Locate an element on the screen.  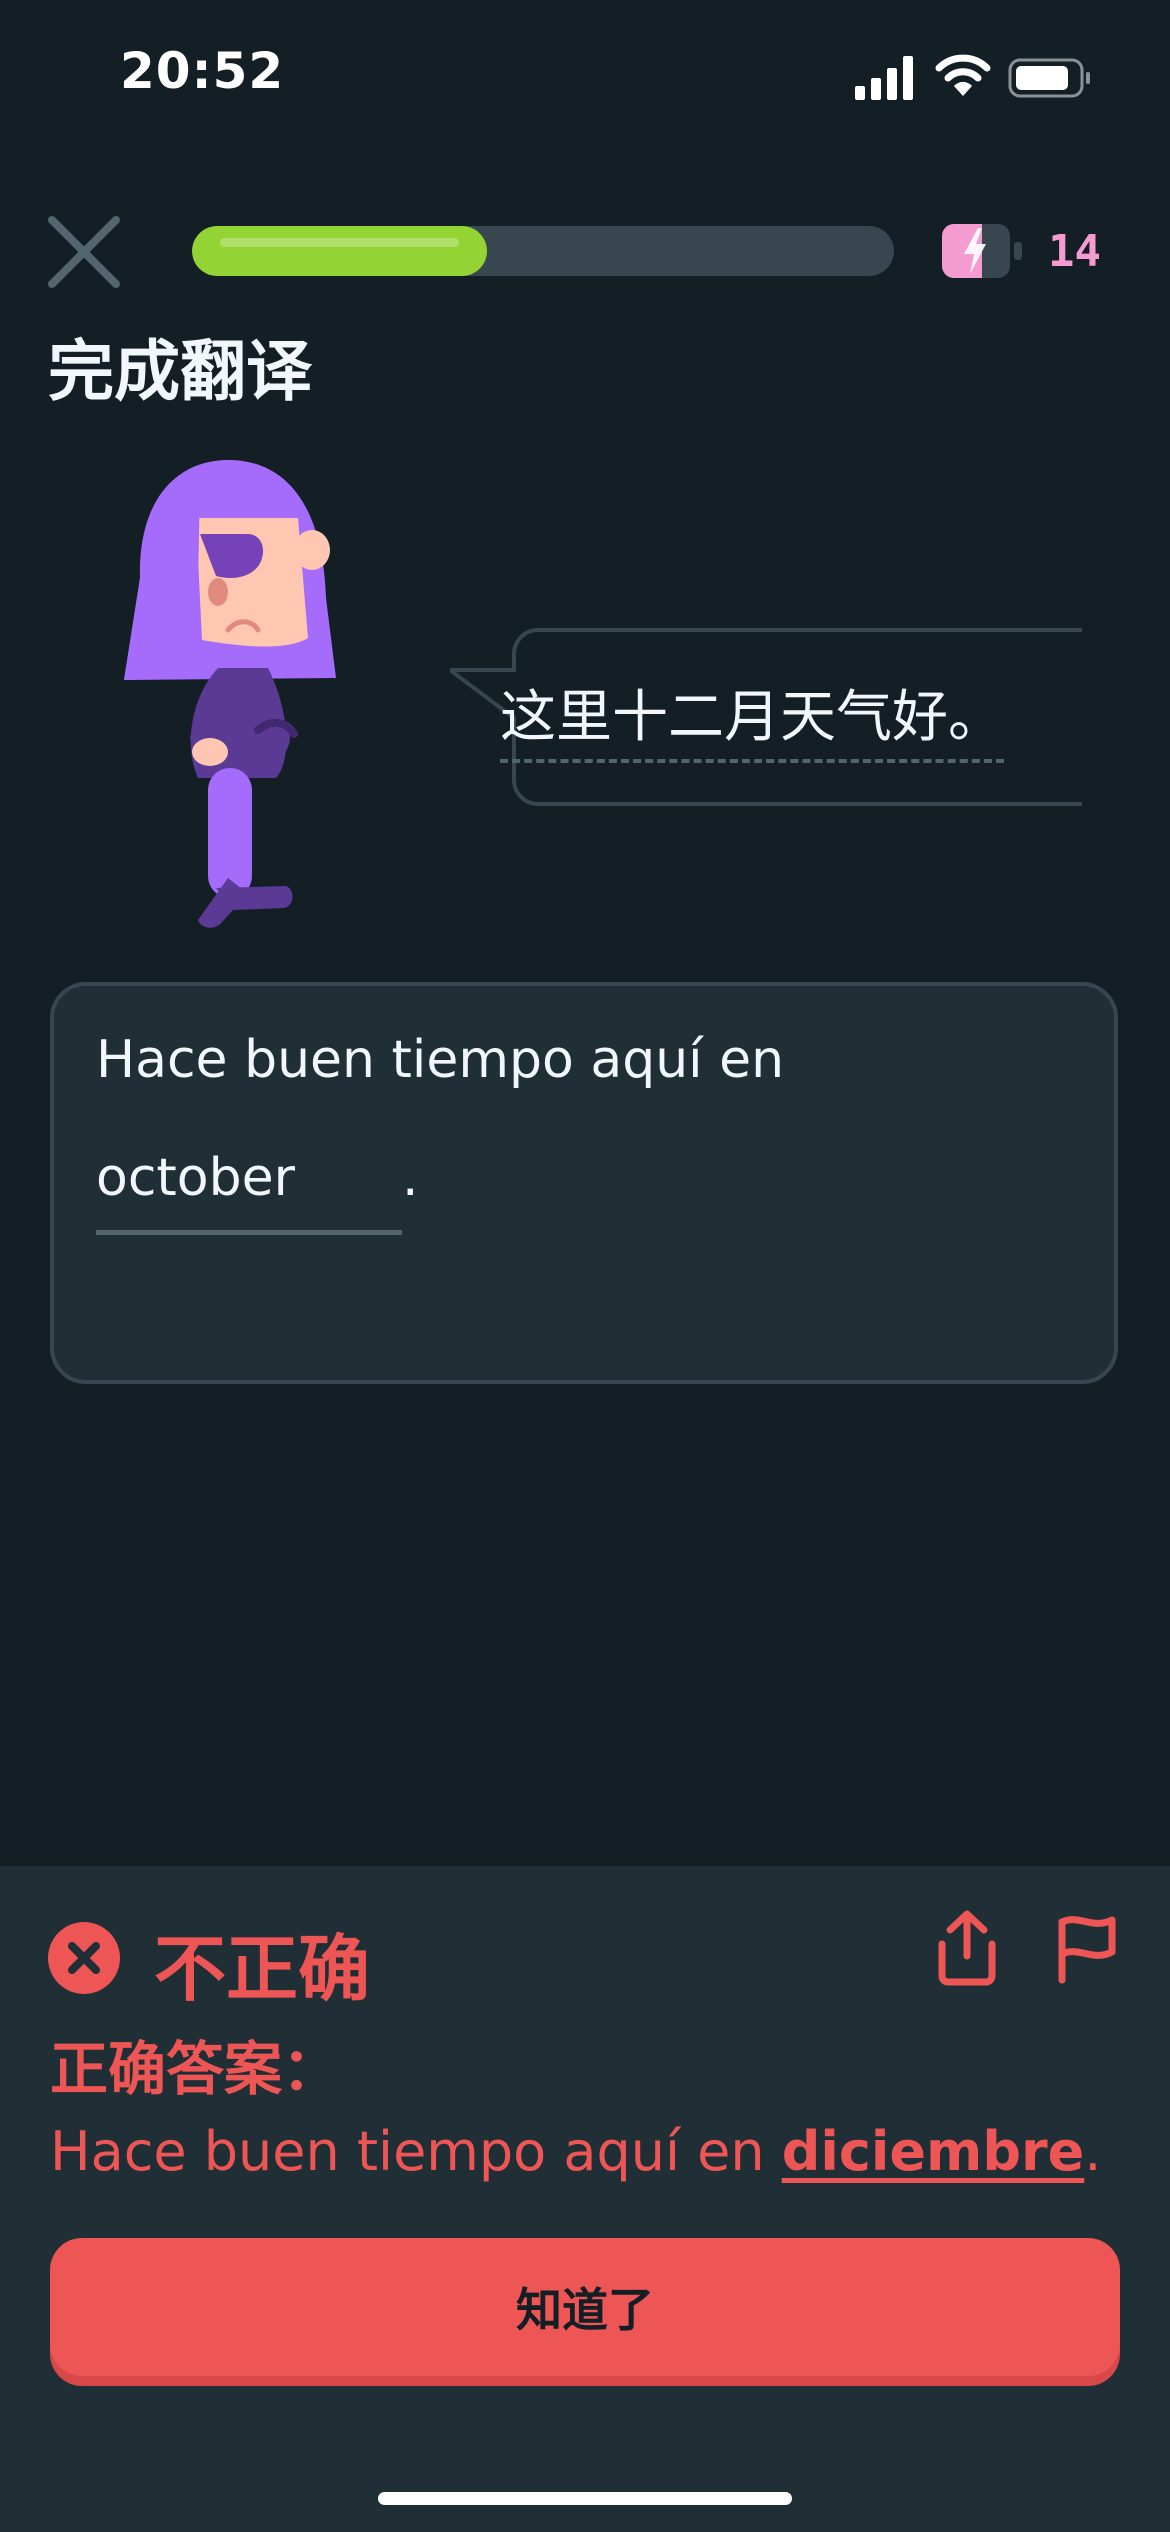
flag-icon is located at coordinates (1086, 1948).